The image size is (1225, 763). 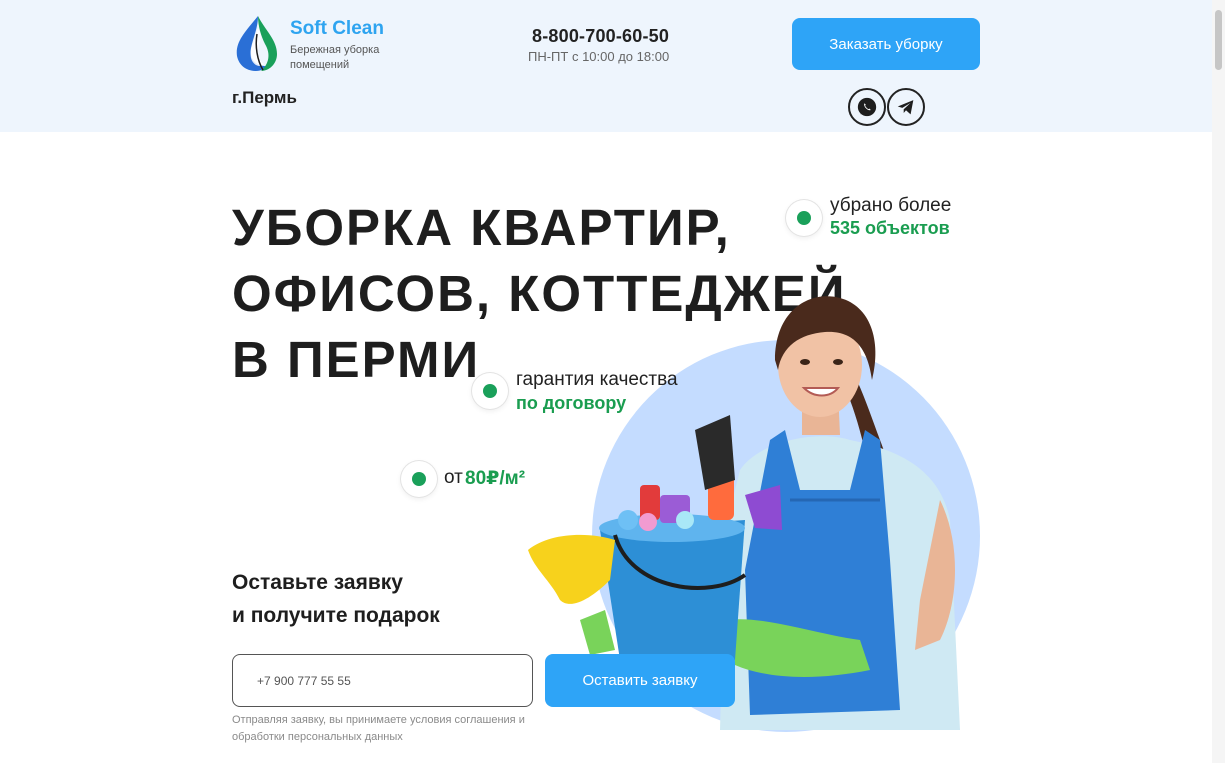 What do you see at coordinates (481, 227) in the screenshot?
I see `headline-line-1: УБОРКА КВАРТИР,` at bounding box center [481, 227].